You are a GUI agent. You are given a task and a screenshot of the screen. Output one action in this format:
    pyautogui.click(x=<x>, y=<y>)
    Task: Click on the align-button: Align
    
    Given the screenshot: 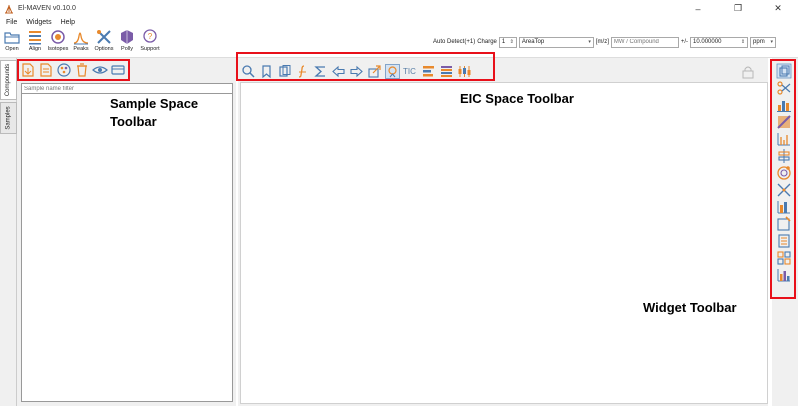 What is the action you would take?
    pyautogui.click(x=35, y=40)
    